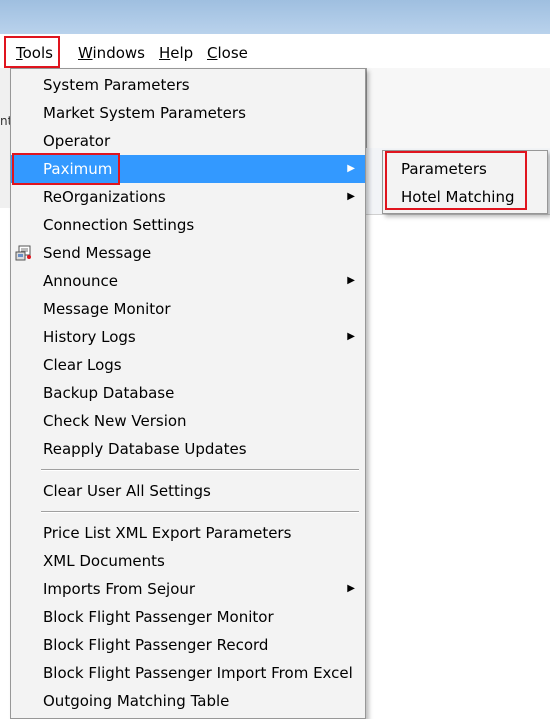 Image resolution: width=550 pixels, height=719 pixels. What do you see at coordinates (66, 169) in the screenshot?
I see `paximum-annotation-box` at bounding box center [66, 169].